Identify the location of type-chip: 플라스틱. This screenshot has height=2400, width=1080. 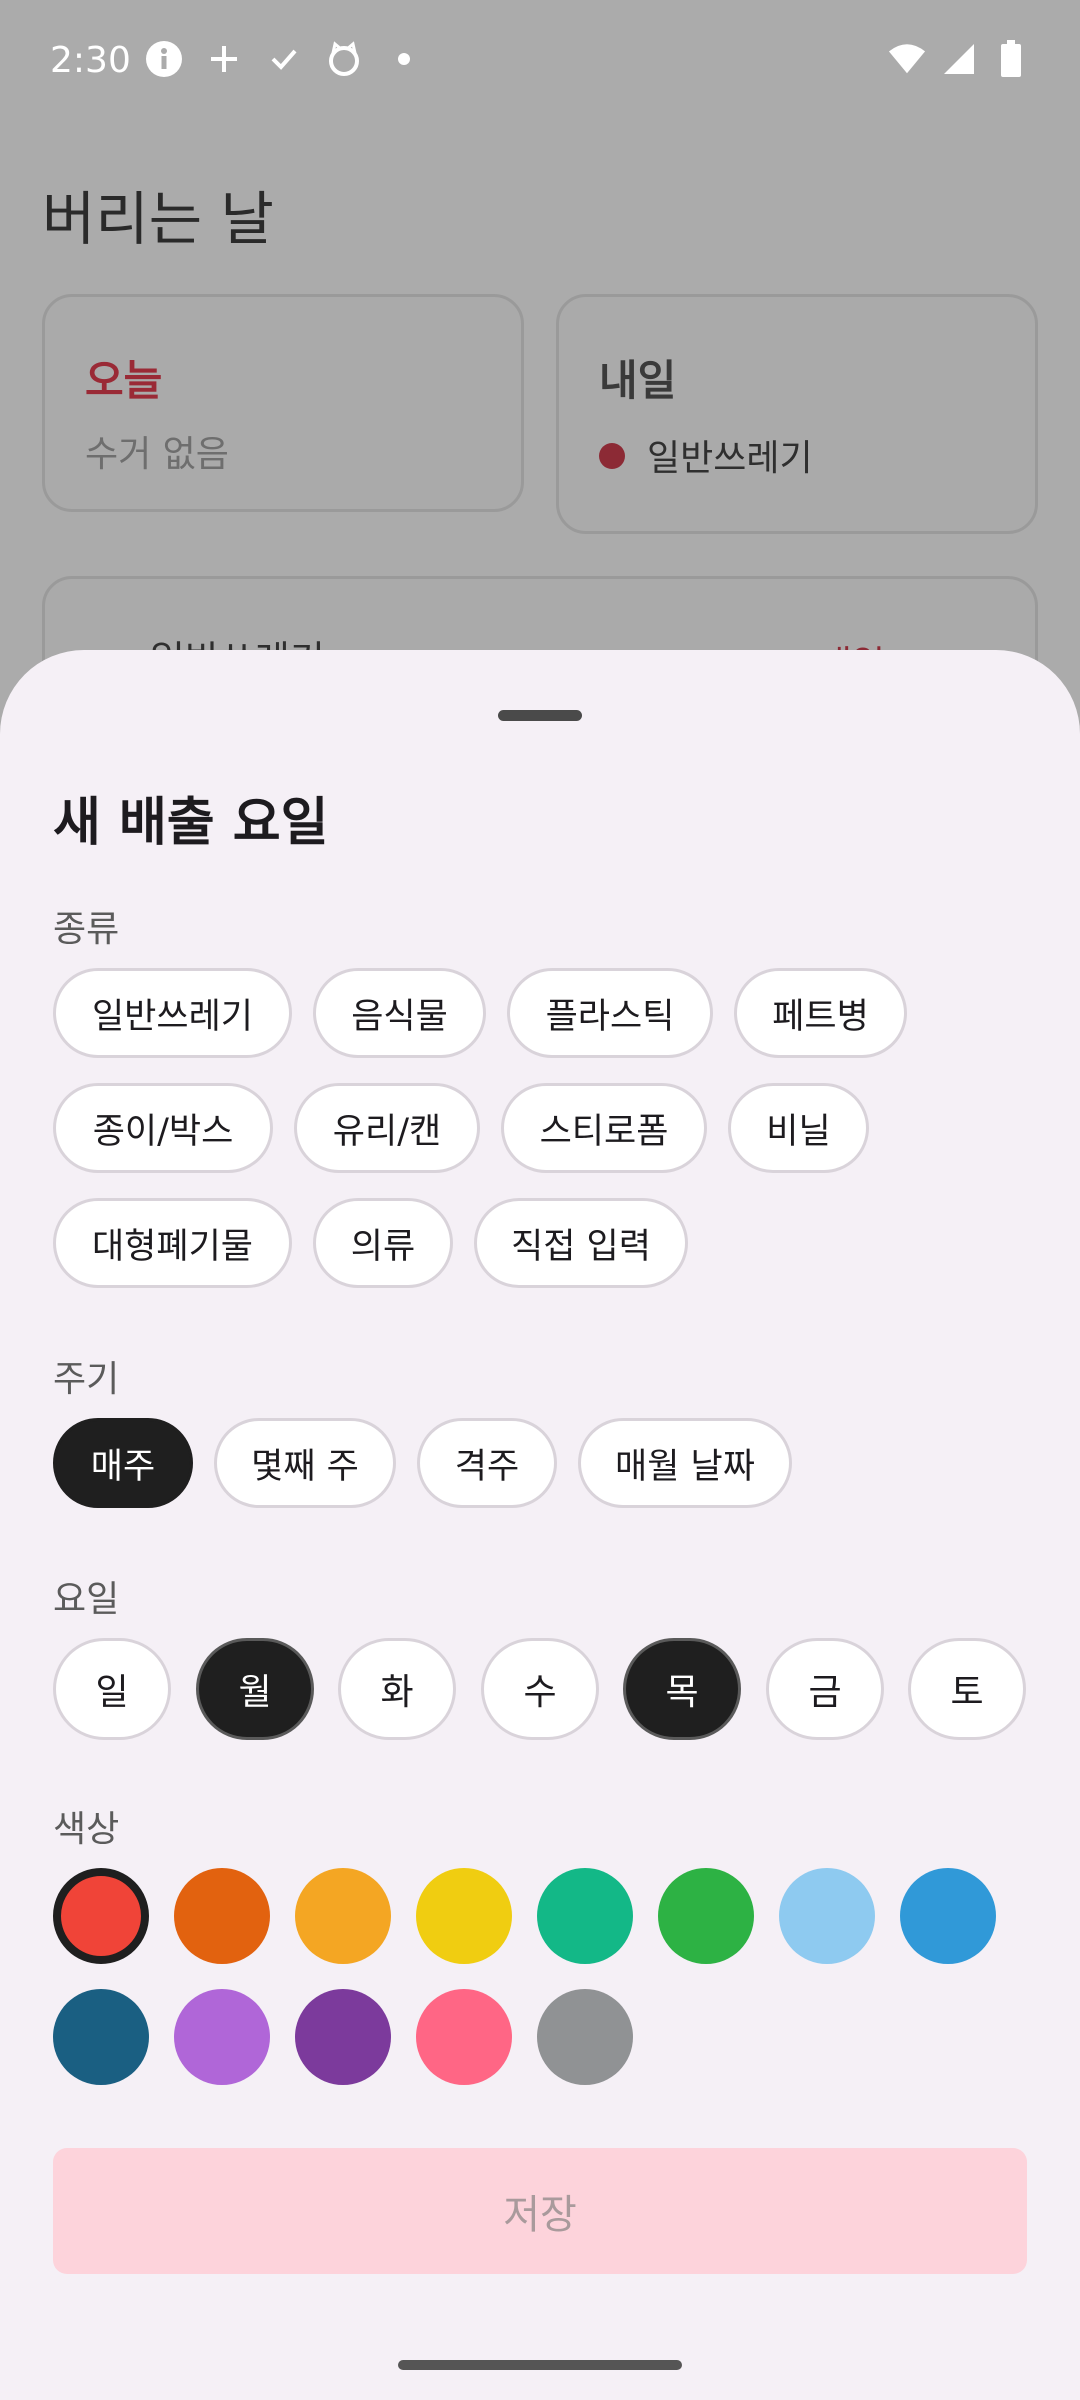
(610, 1013).